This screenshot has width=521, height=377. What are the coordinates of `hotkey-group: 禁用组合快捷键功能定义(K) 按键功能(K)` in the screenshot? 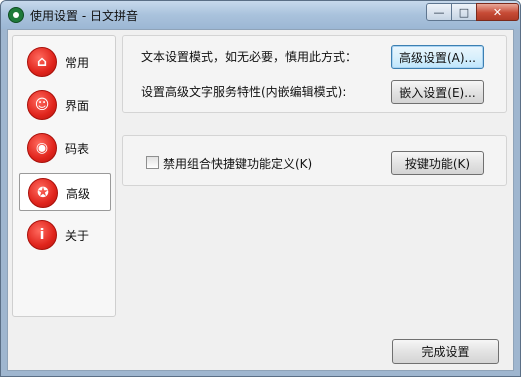 It's located at (314, 160).